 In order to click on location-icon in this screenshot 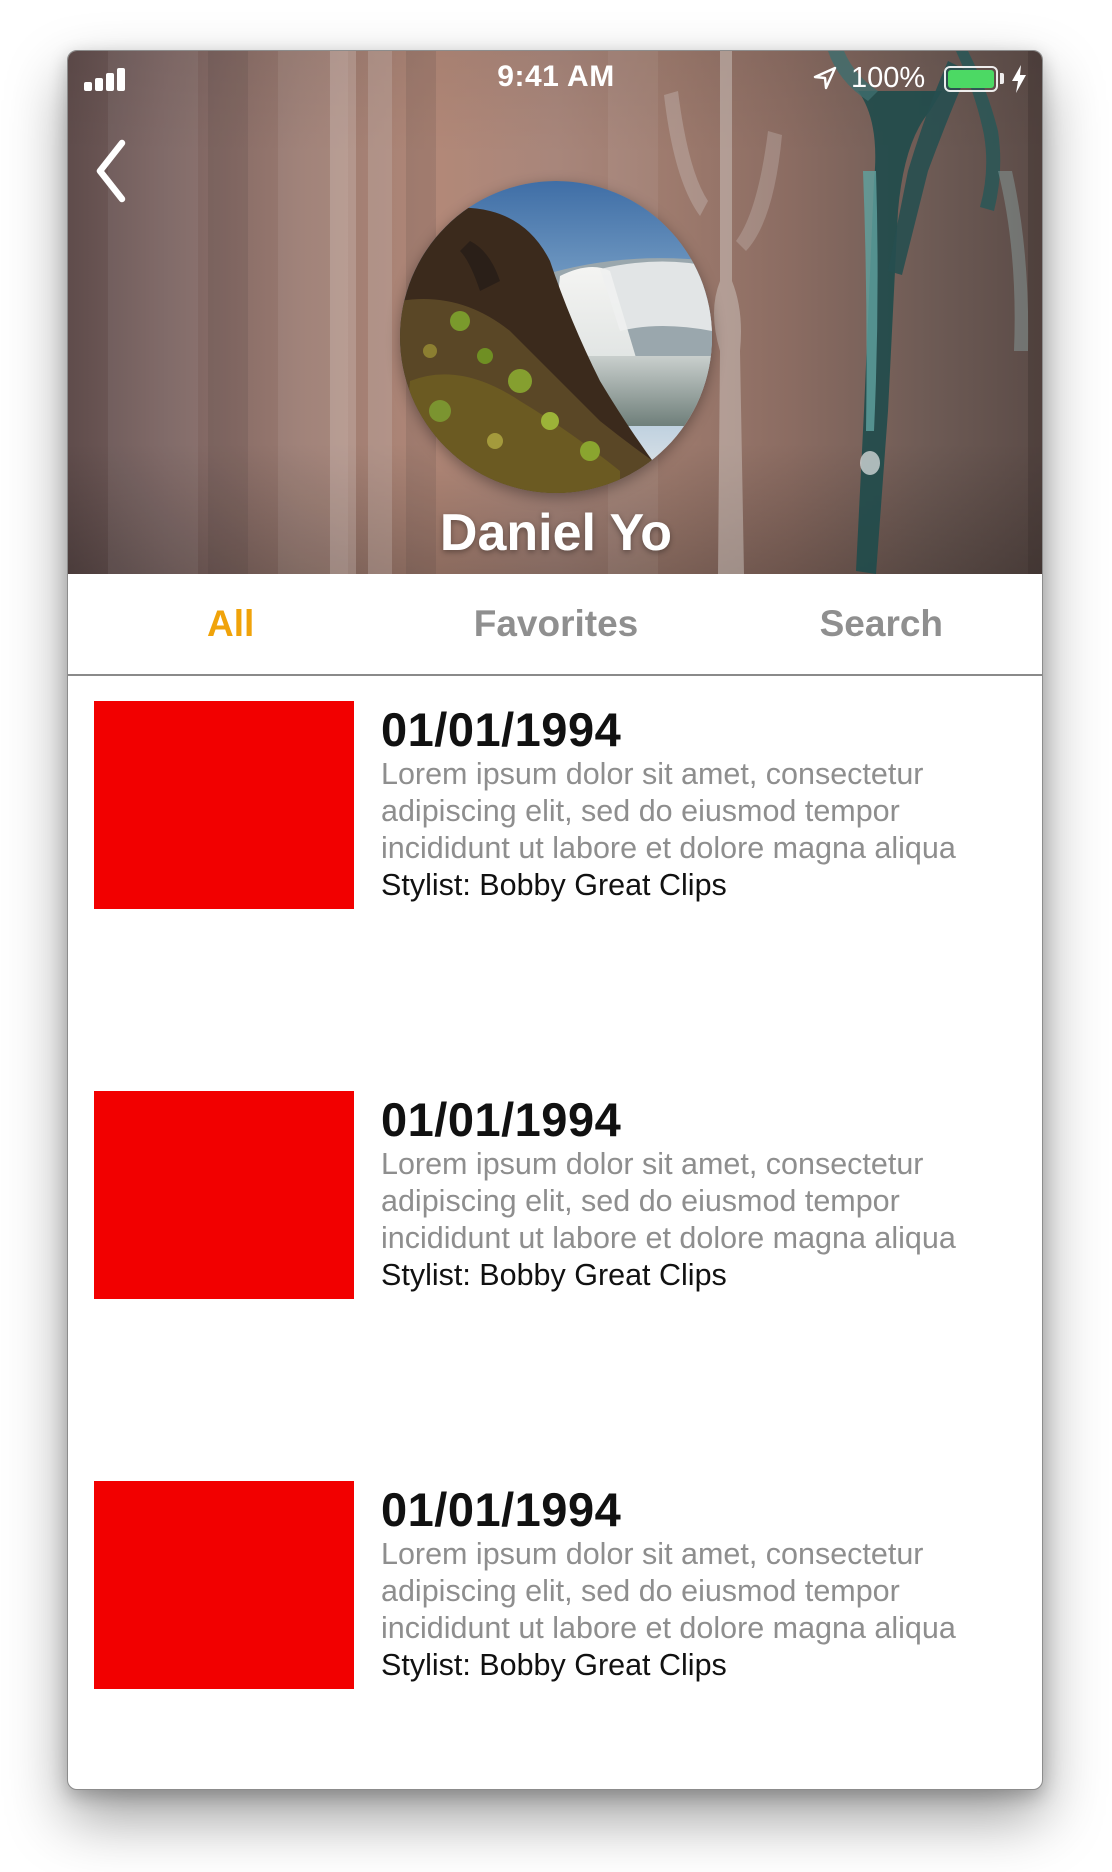, I will do `click(825, 78)`.